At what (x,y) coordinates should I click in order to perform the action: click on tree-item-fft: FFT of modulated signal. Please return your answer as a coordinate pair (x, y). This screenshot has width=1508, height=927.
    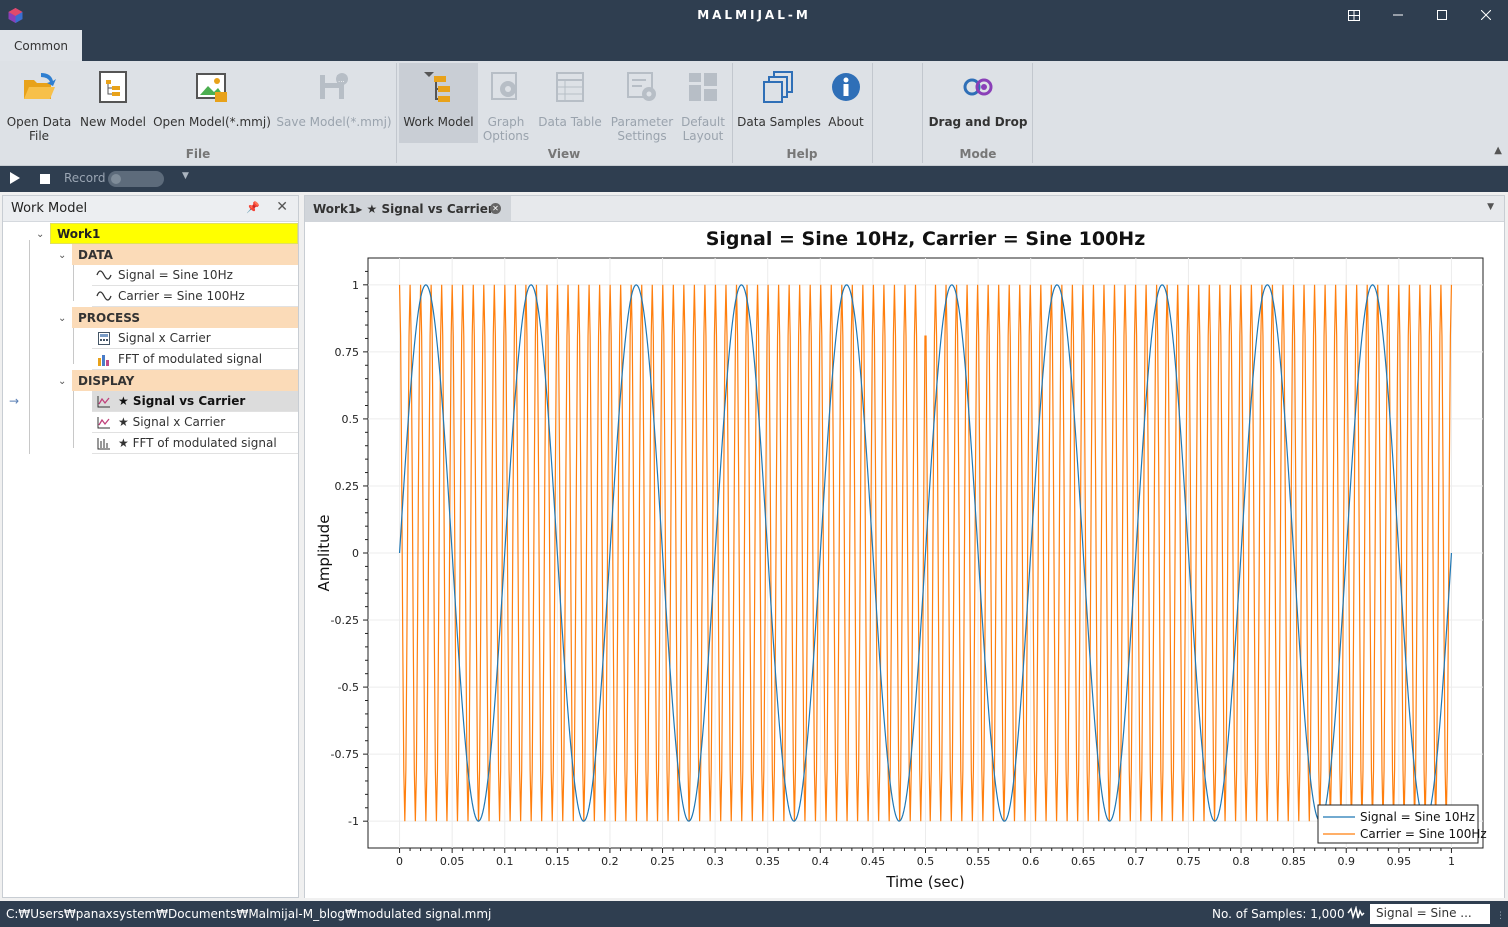
    Looking at the image, I should click on (195, 359).